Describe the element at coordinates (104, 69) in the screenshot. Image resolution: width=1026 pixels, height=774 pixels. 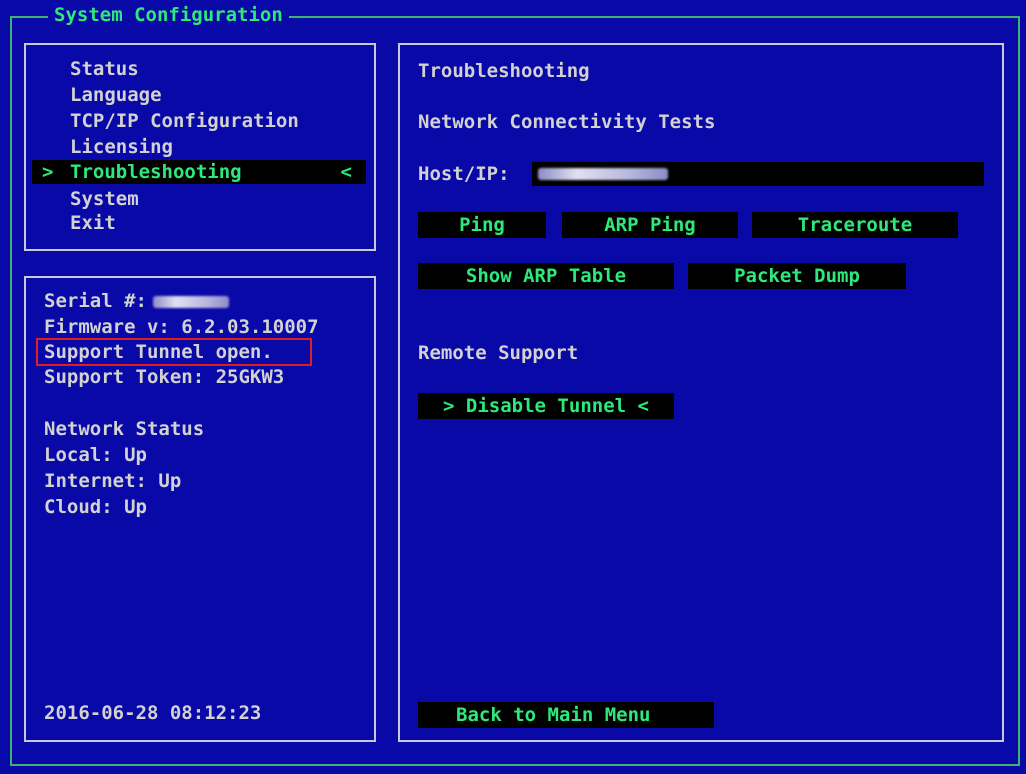
I see `menu-item-status: Status` at that location.